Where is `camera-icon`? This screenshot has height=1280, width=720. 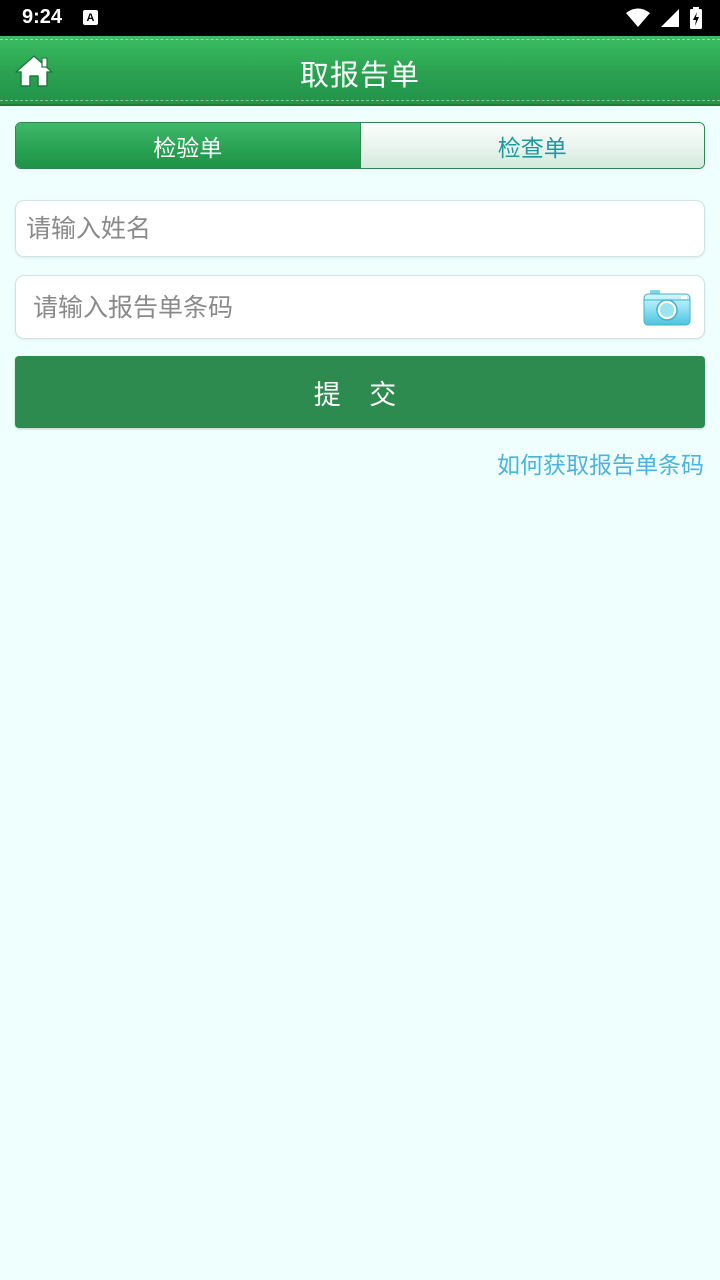
camera-icon is located at coordinates (667, 308).